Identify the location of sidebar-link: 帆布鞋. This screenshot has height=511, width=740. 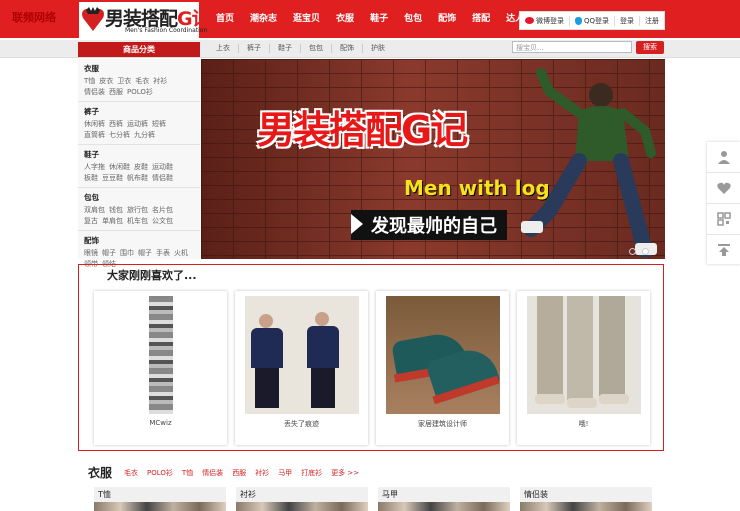
(137, 178).